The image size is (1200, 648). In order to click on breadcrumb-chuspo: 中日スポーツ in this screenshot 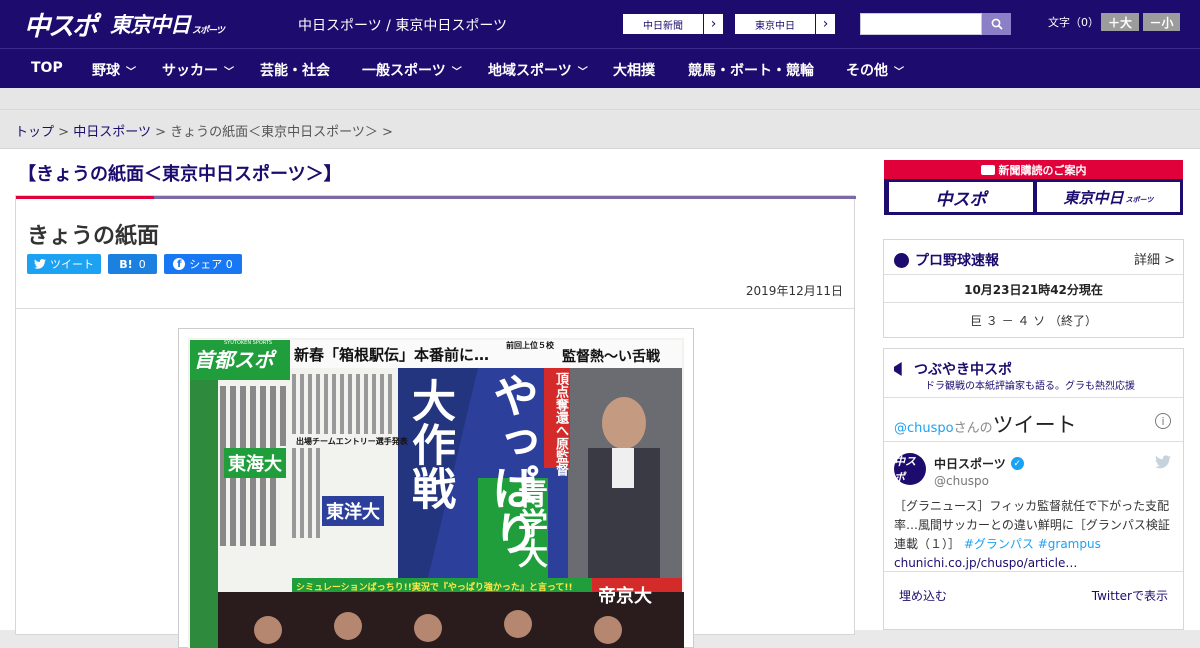, I will do `click(112, 132)`.